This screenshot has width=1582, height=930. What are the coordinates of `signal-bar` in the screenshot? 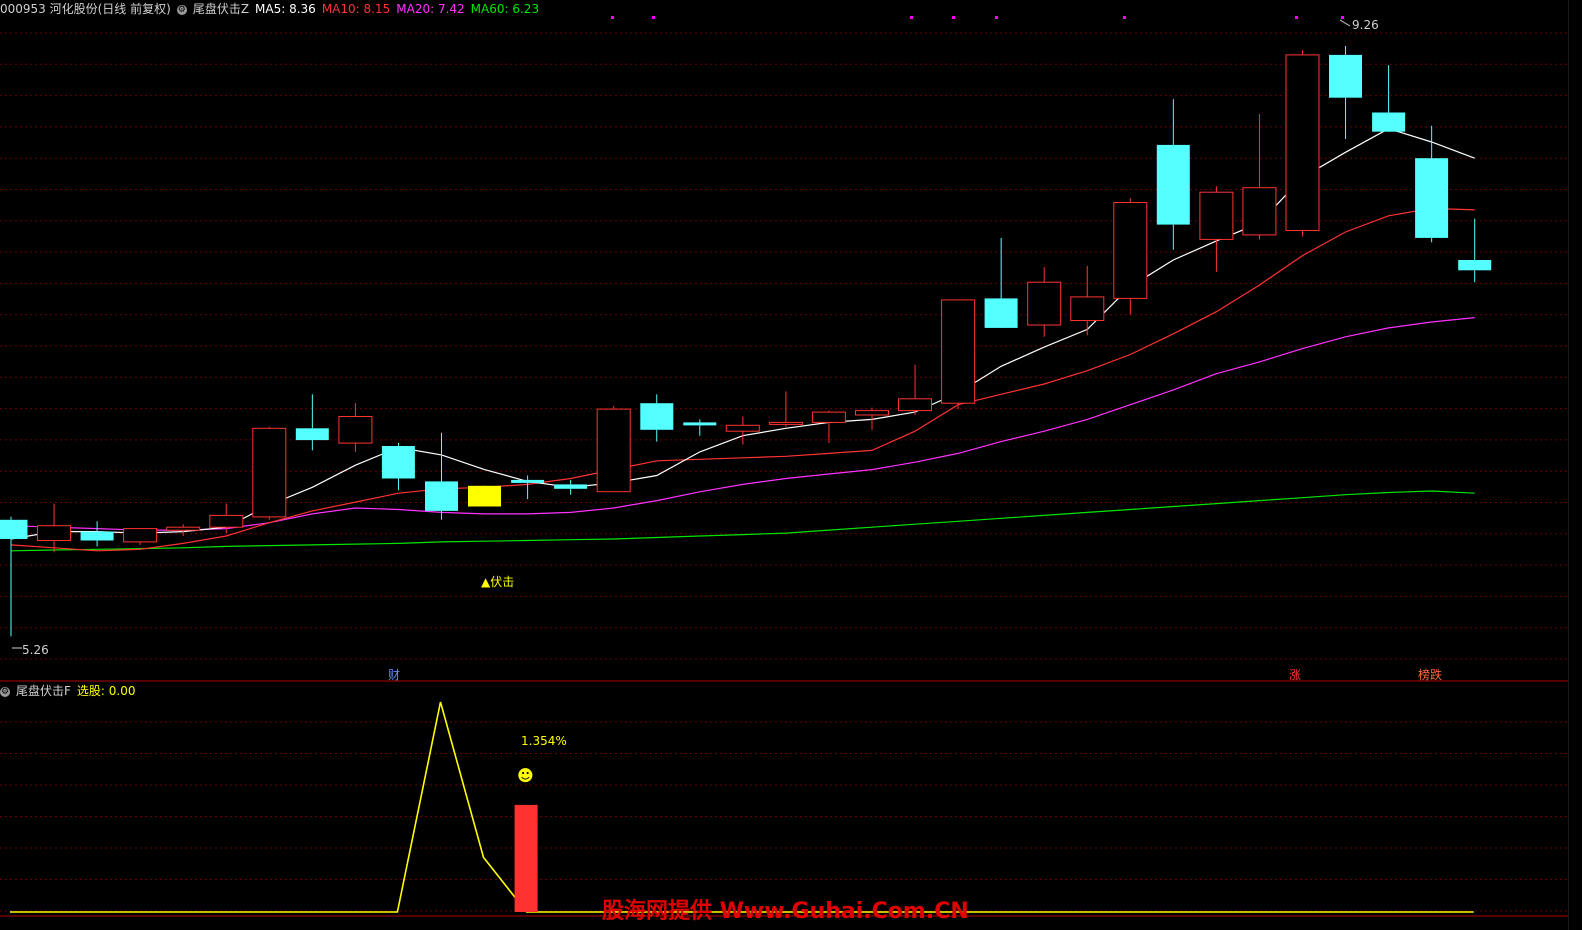 It's located at (526, 858).